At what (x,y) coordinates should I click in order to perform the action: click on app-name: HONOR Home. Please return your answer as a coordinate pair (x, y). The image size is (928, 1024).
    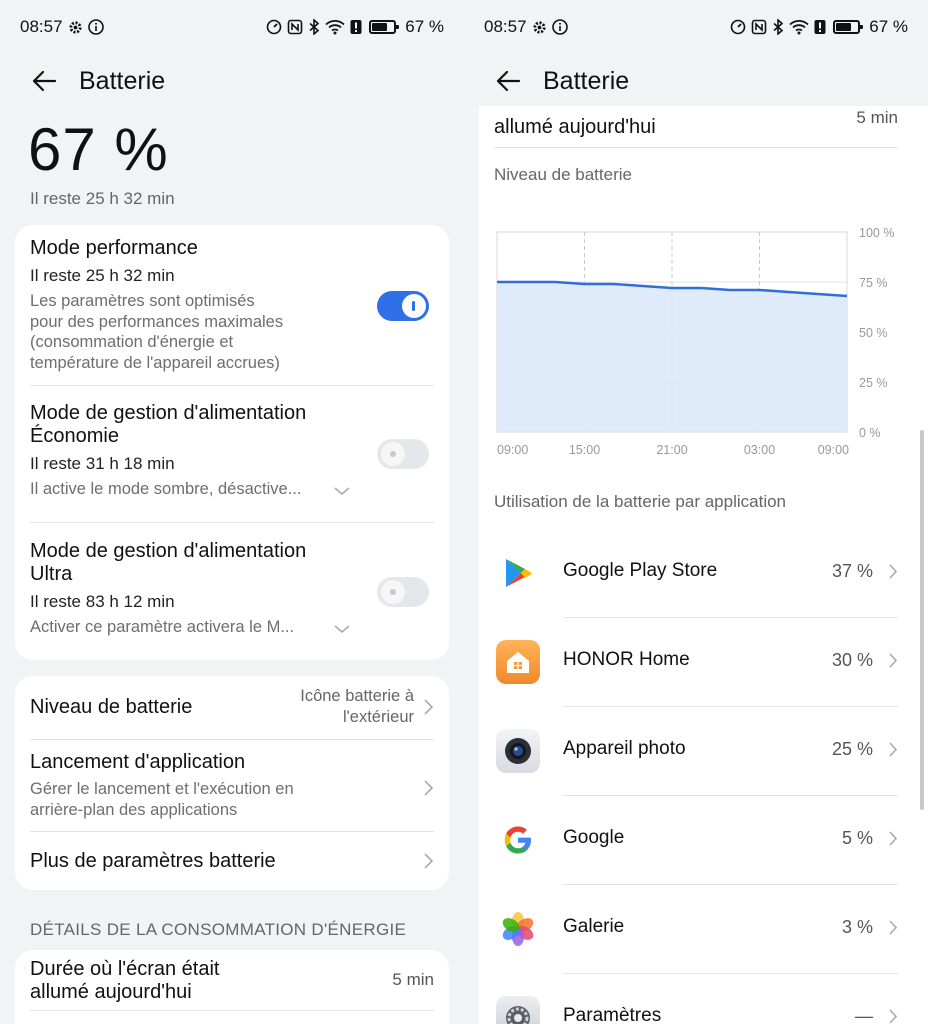
    Looking at the image, I should click on (626, 659).